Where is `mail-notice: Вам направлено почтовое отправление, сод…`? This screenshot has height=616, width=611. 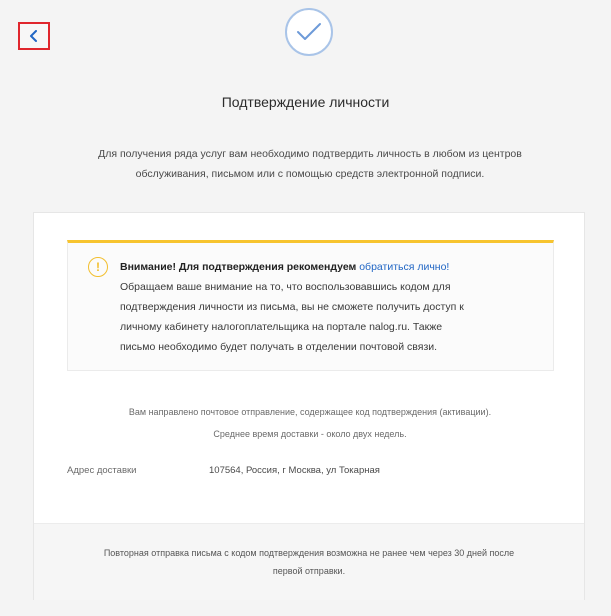
mail-notice: Вам направлено почтовое отправление, сод… is located at coordinates (310, 423).